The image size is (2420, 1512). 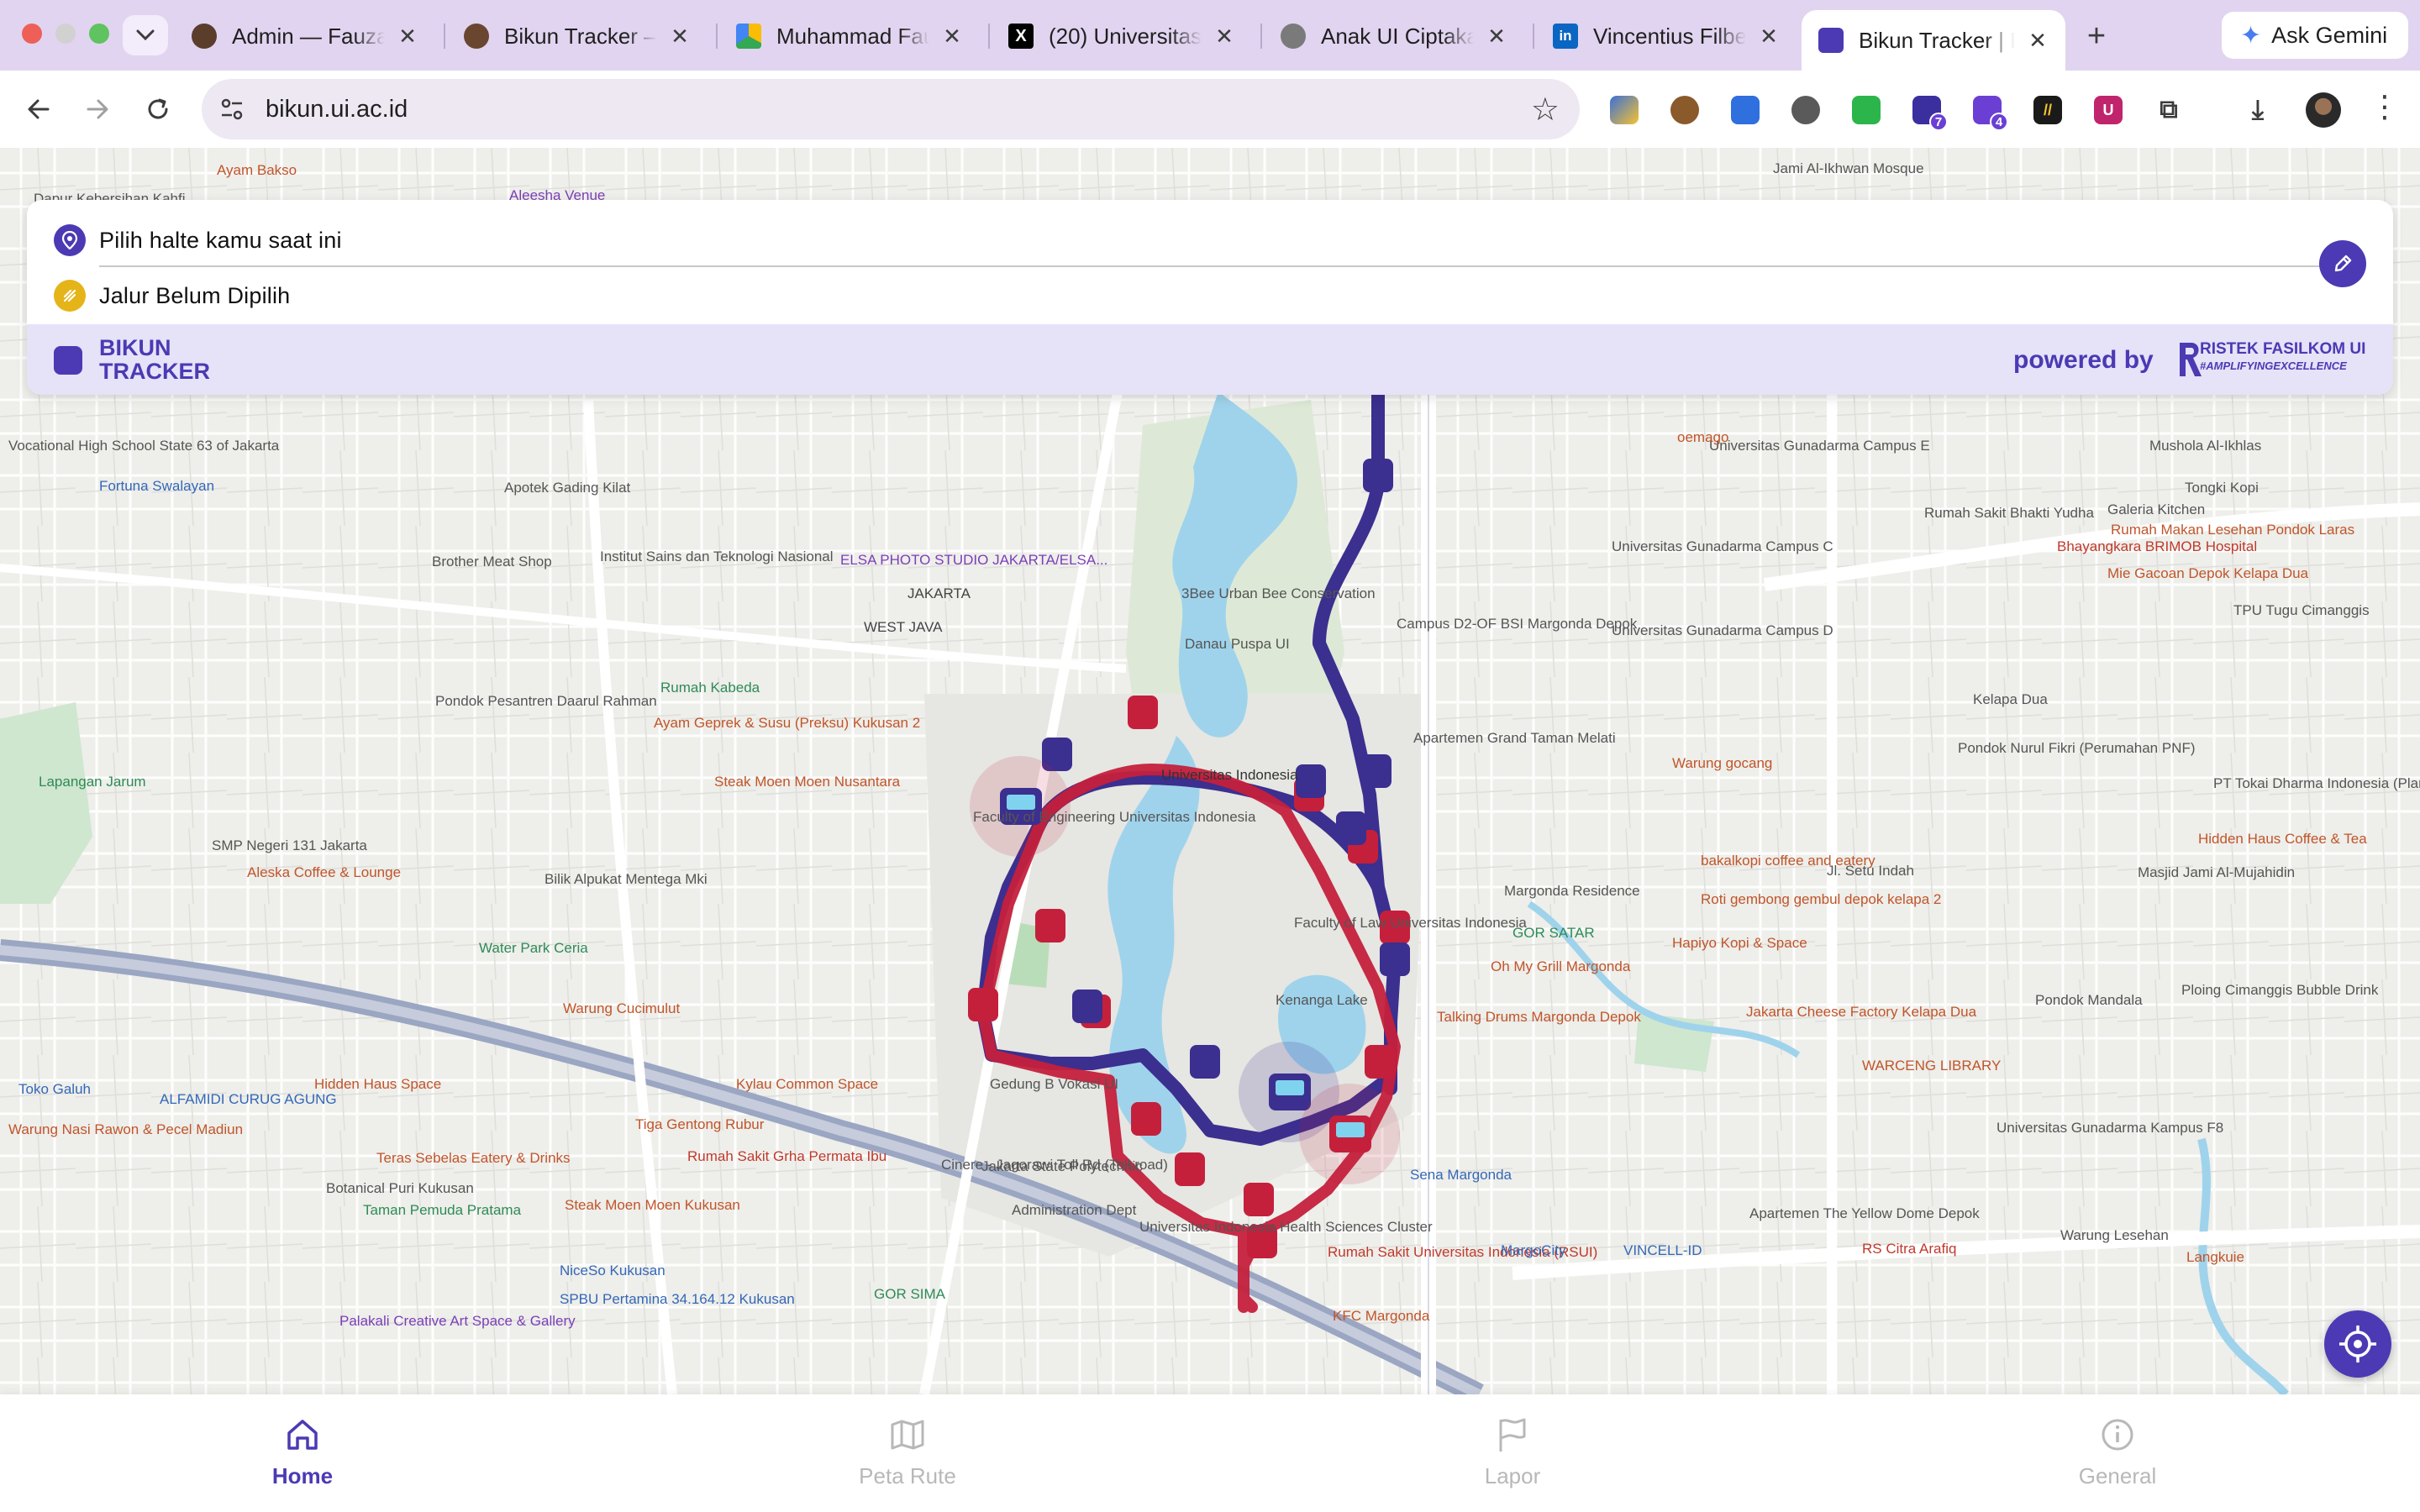 What do you see at coordinates (2076, 748) in the screenshot?
I see `map-place-label: Pondok Nurul Fikri (Perumahan PNF)` at bounding box center [2076, 748].